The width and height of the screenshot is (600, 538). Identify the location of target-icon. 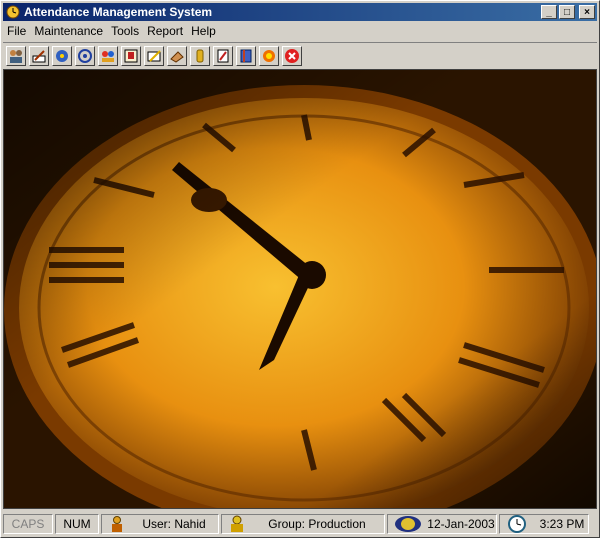
(85, 56).